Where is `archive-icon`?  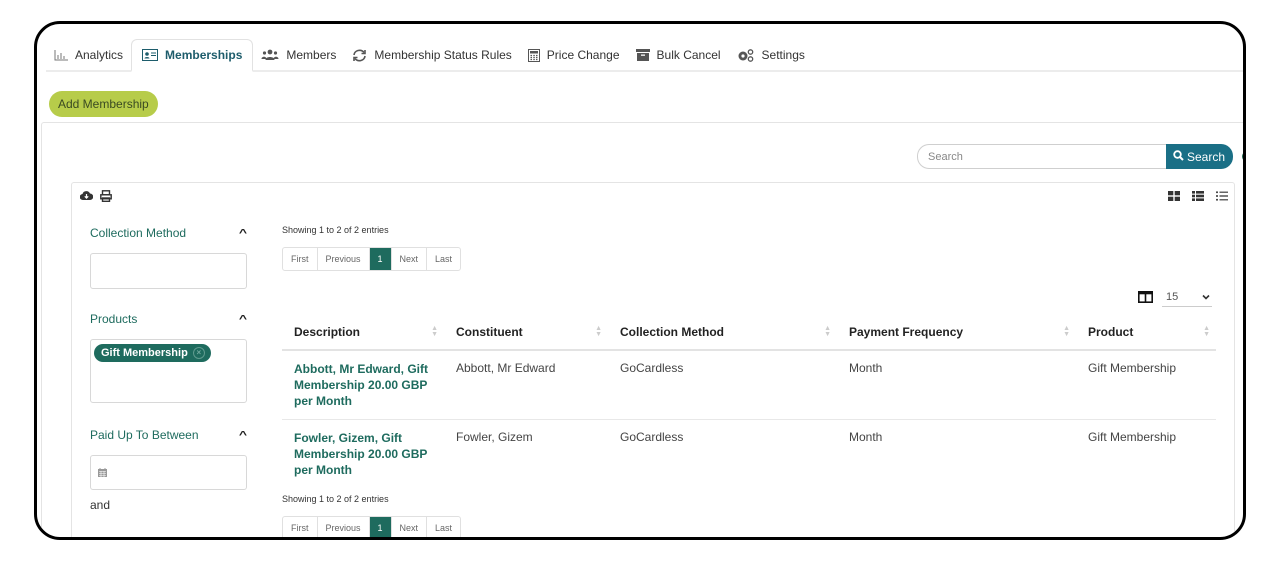
archive-icon is located at coordinates (642, 55).